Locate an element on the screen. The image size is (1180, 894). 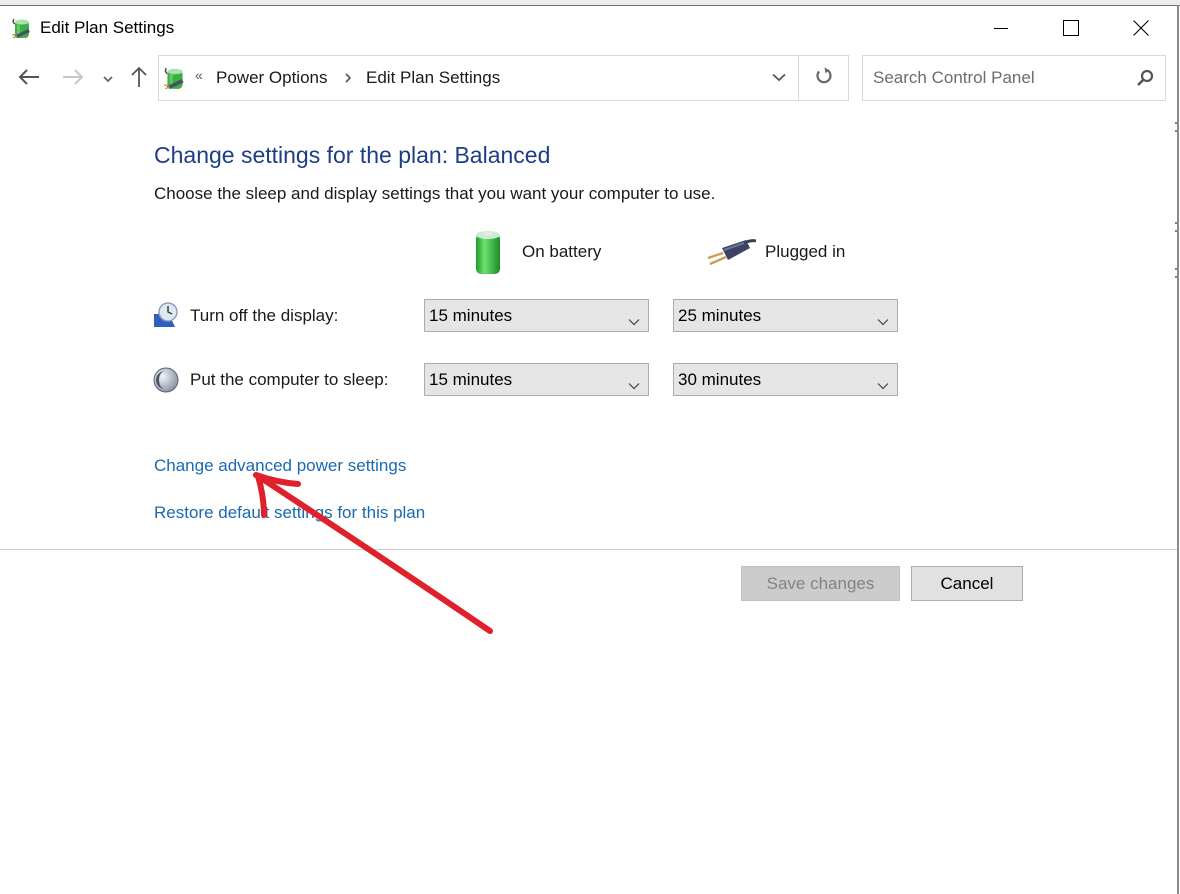
minimize-button is located at coordinates (1001, 28).